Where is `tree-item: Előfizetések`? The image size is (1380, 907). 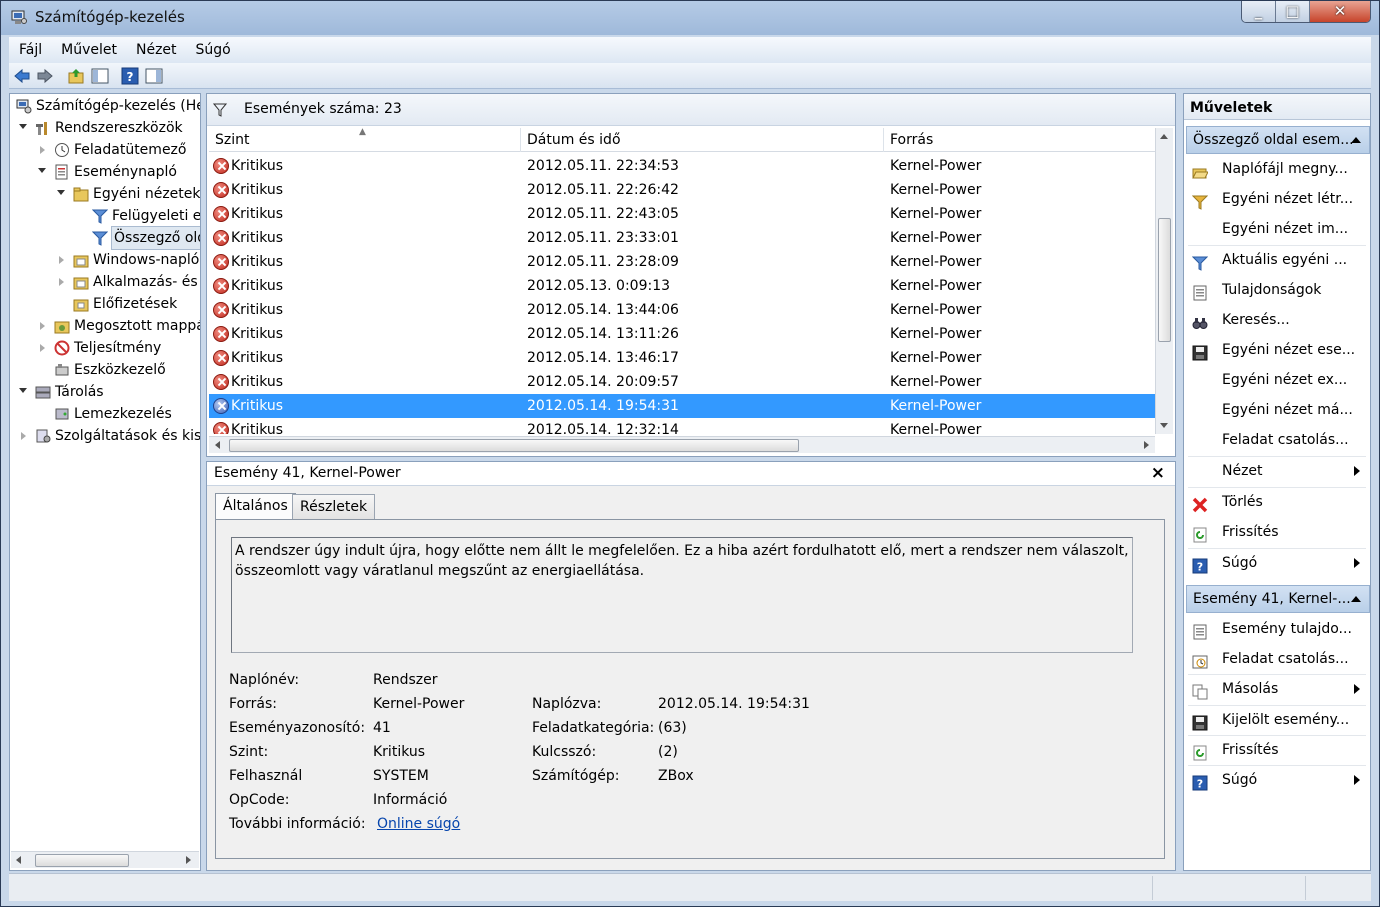 tree-item: Előfizetések is located at coordinates (105, 304).